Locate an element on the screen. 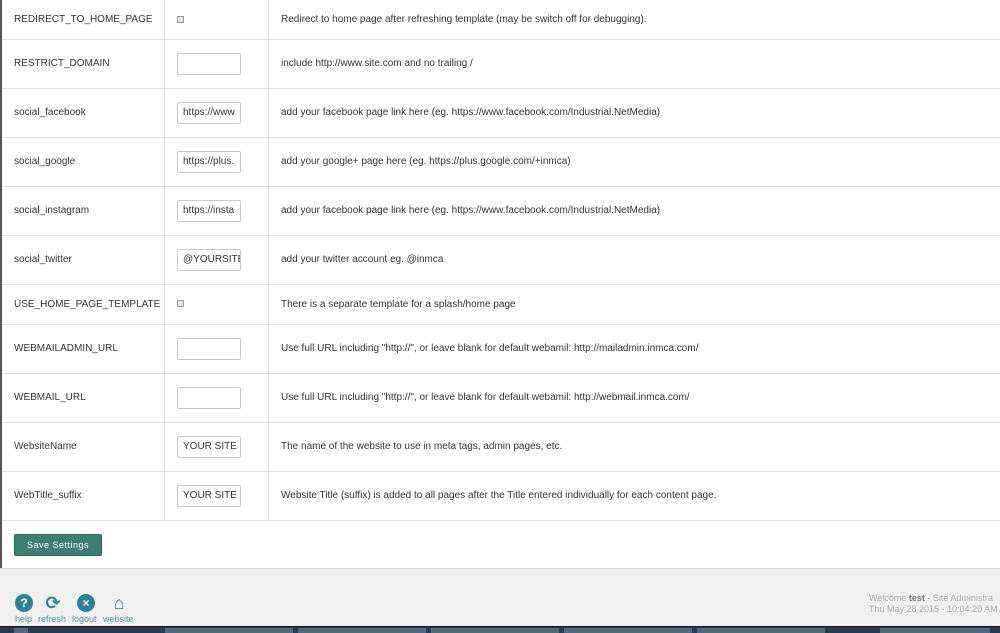 The image size is (1000, 633). help-link: help is located at coordinates (23, 619).